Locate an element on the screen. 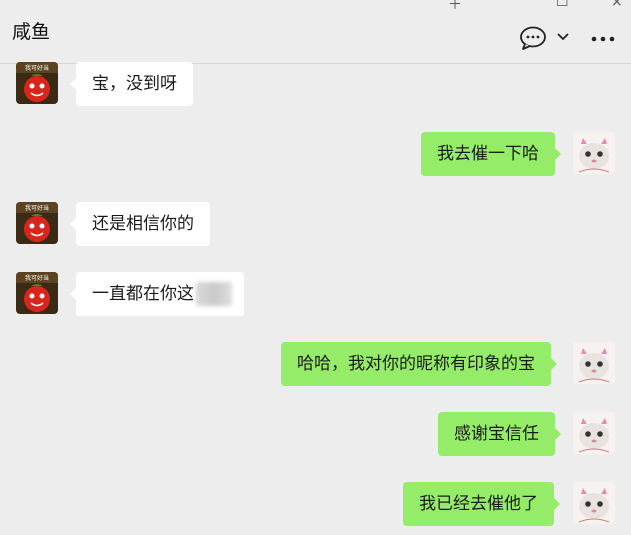 The height and width of the screenshot is (535, 631). message-bubble-sent: 我去催一下哈 is located at coordinates (491, 154).